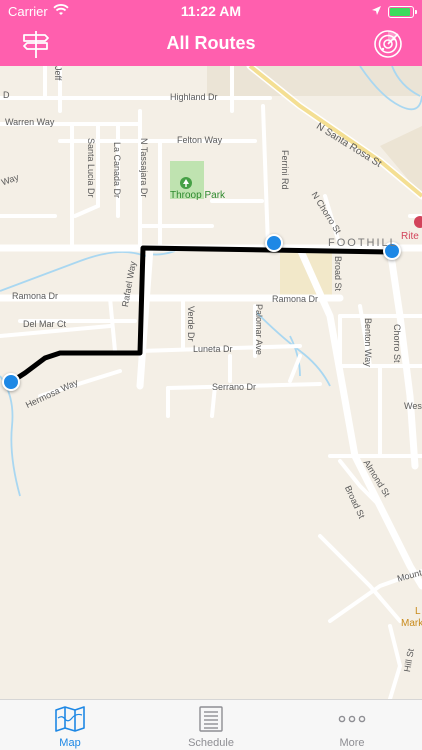 This screenshot has height=750, width=422. What do you see at coordinates (418, 222) in the screenshot?
I see `store-pin-icon` at bounding box center [418, 222].